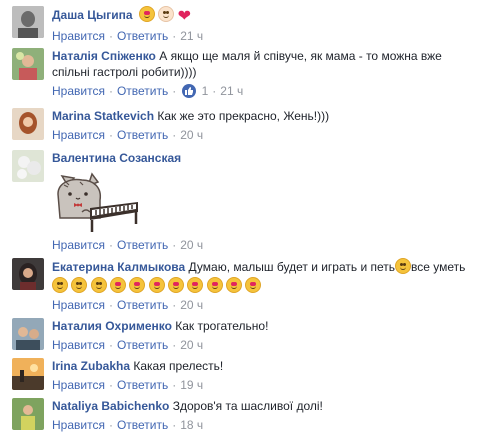 The image size is (495, 439). What do you see at coordinates (124, 72) in the screenshot?
I see `comment-text: спільні гастролі робити))))` at bounding box center [124, 72].